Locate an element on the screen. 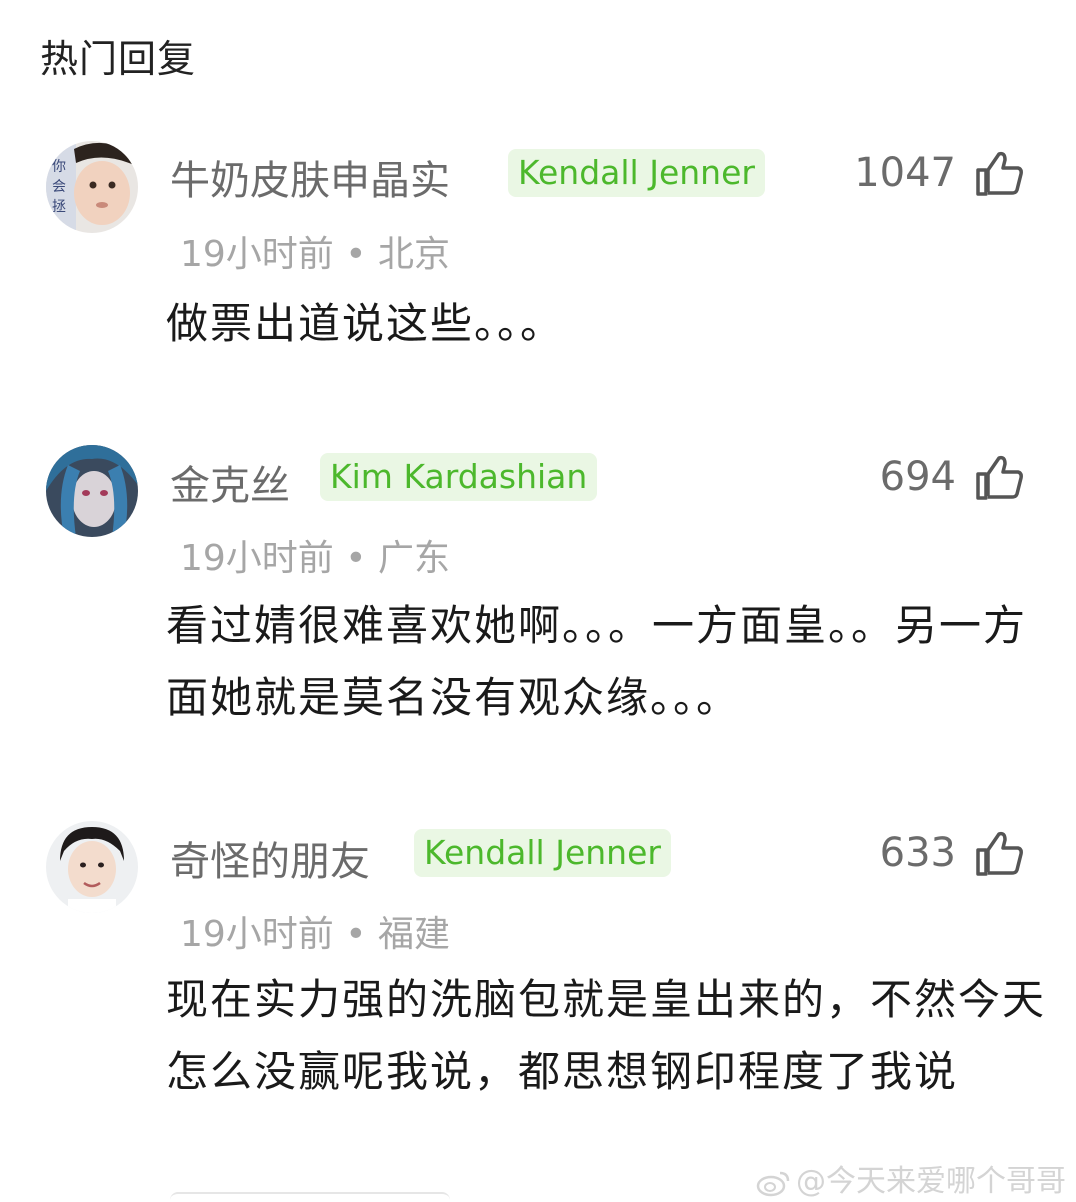 The image size is (1076, 1202). watermark: @今天来爱哪个哥哥 is located at coordinates (911, 1178).